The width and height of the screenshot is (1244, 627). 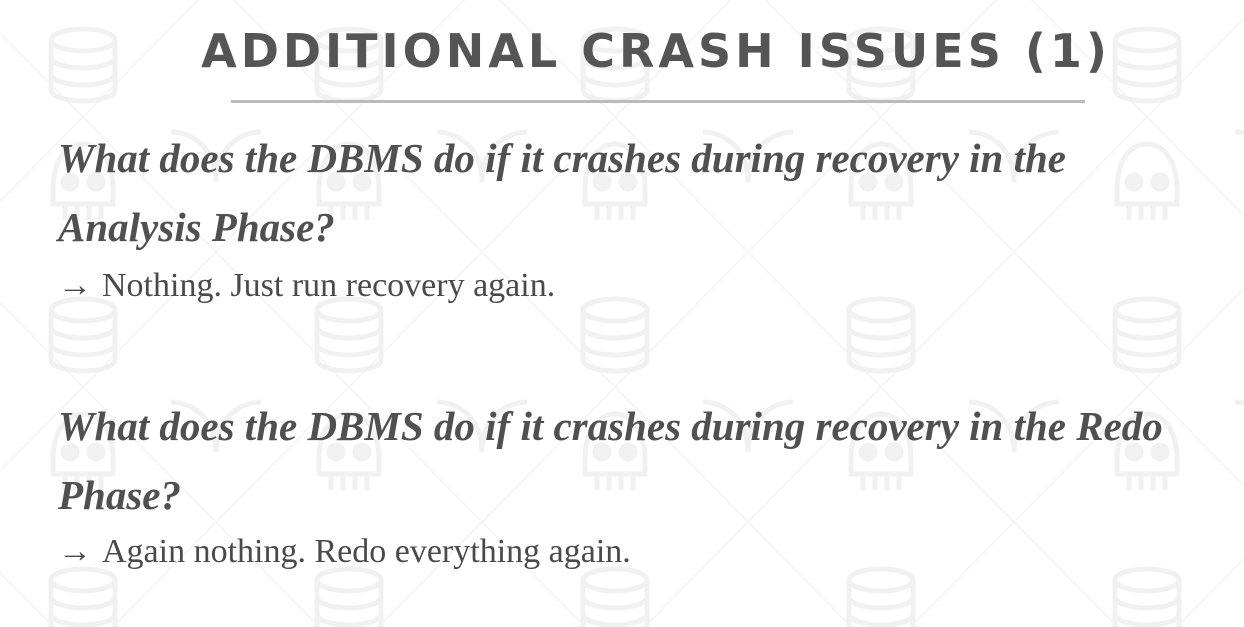 I want to click on title-underline, so click(x=658, y=101).